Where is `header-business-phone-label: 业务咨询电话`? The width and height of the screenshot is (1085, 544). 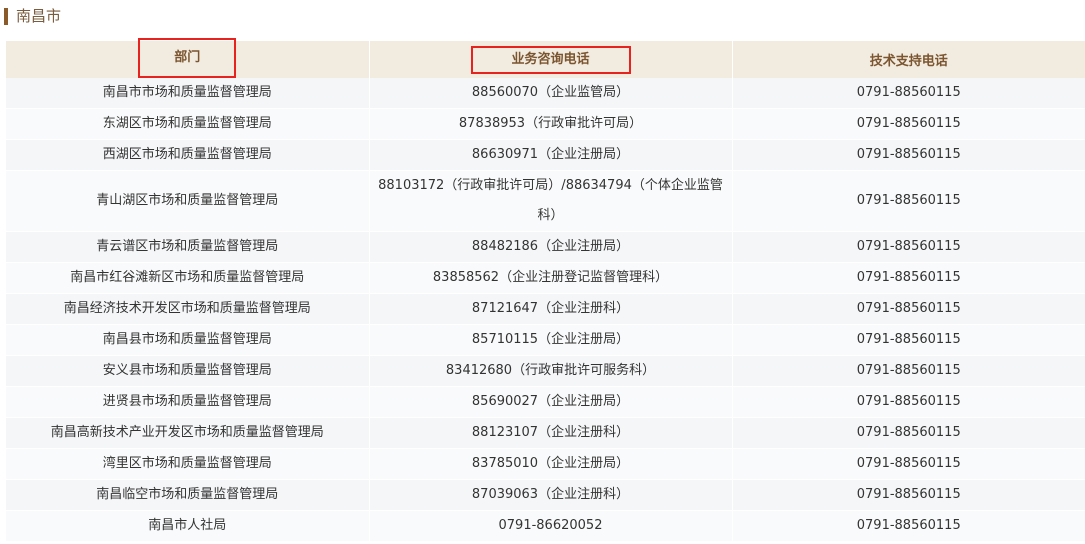 header-business-phone-label: 业务咨询电话 is located at coordinates (550, 59).